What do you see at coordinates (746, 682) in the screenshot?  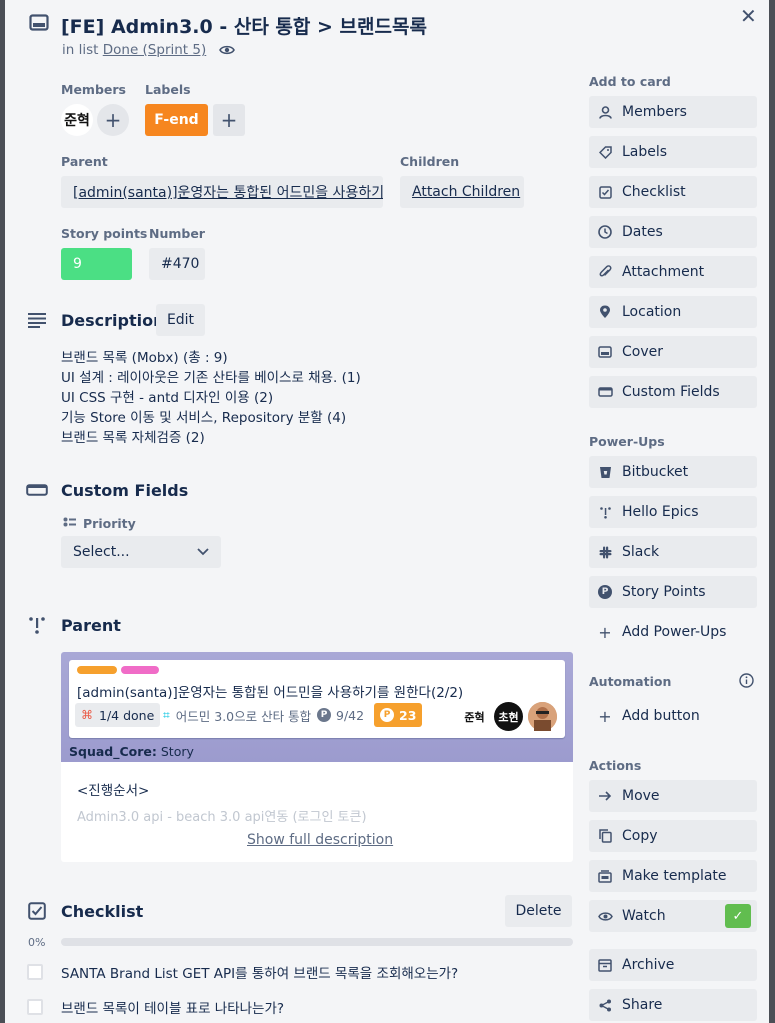 I see `info-icon` at bounding box center [746, 682].